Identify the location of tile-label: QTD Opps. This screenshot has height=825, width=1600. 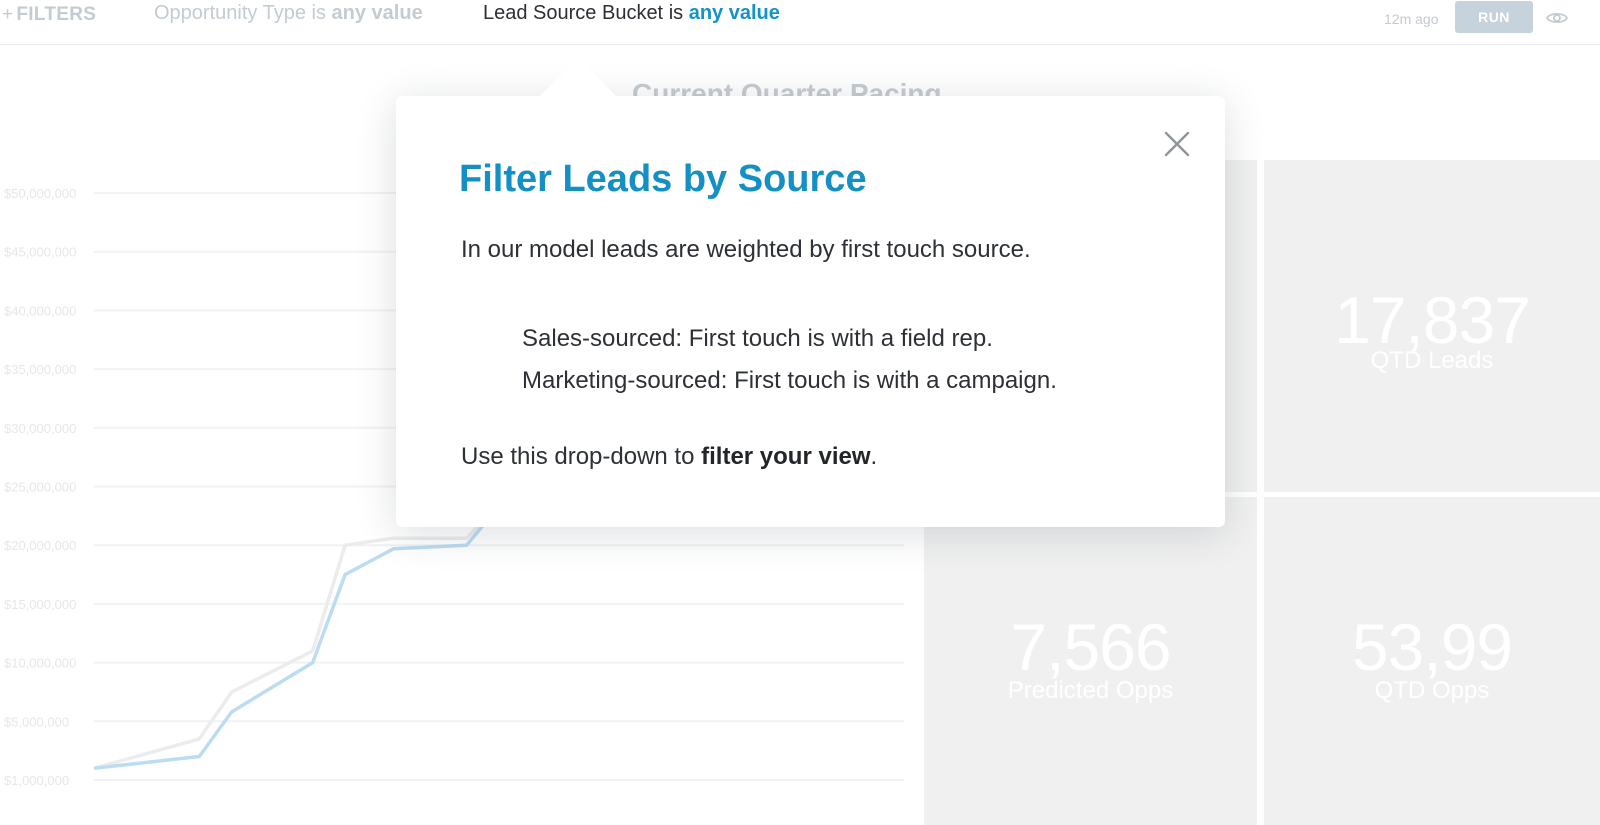
(1432, 690).